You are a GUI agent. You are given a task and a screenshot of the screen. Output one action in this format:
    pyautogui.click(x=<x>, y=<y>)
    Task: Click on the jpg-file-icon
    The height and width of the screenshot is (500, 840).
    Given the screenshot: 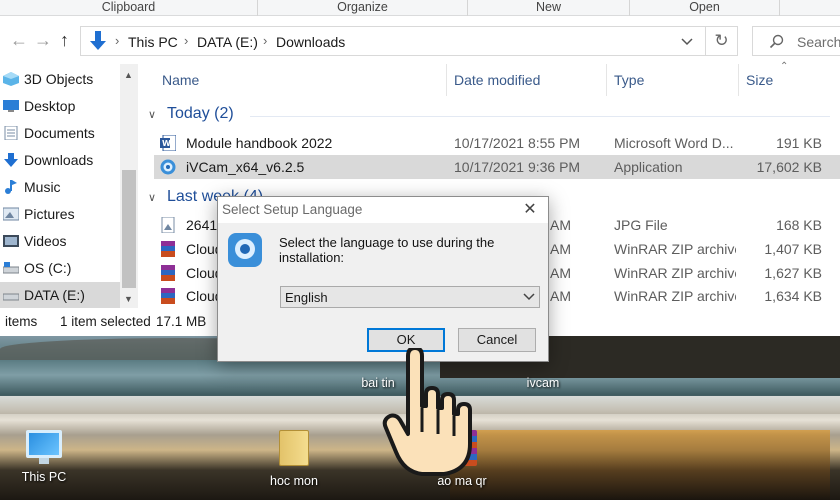 What is the action you would take?
    pyautogui.click(x=168, y=225)
    